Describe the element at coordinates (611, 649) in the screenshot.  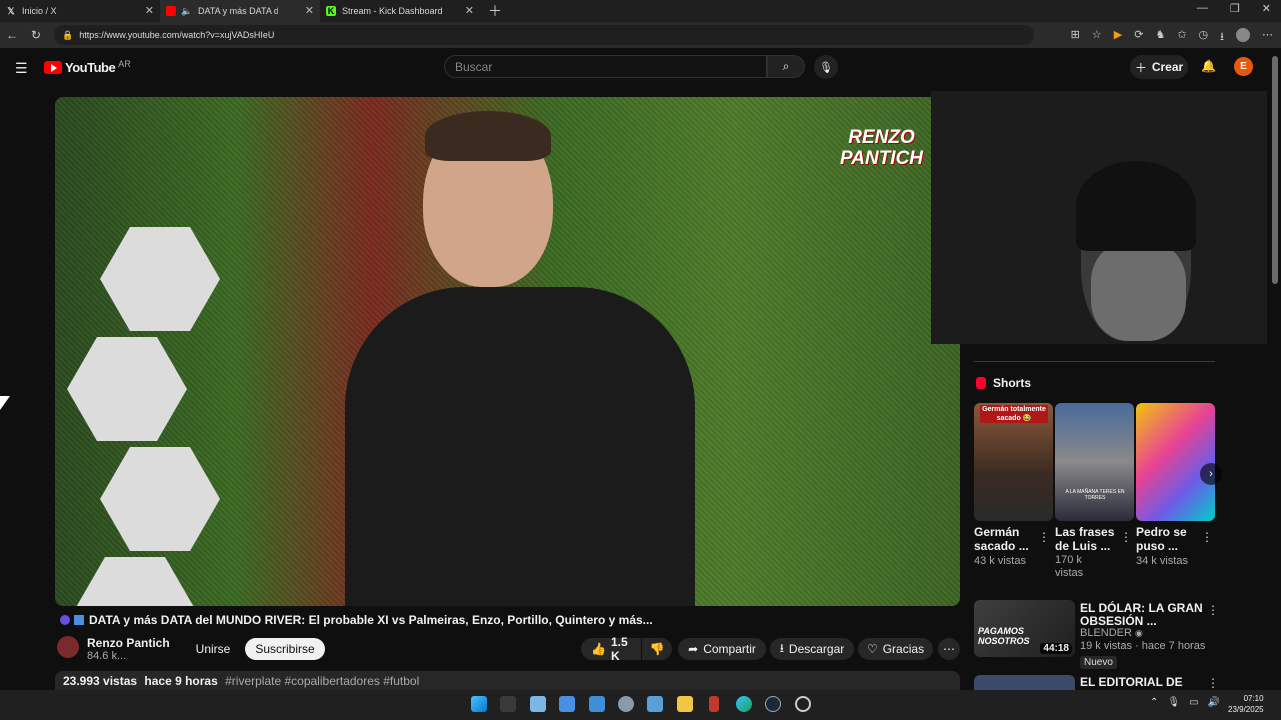
I see `like-button: 👍 1.5 K` at that location.